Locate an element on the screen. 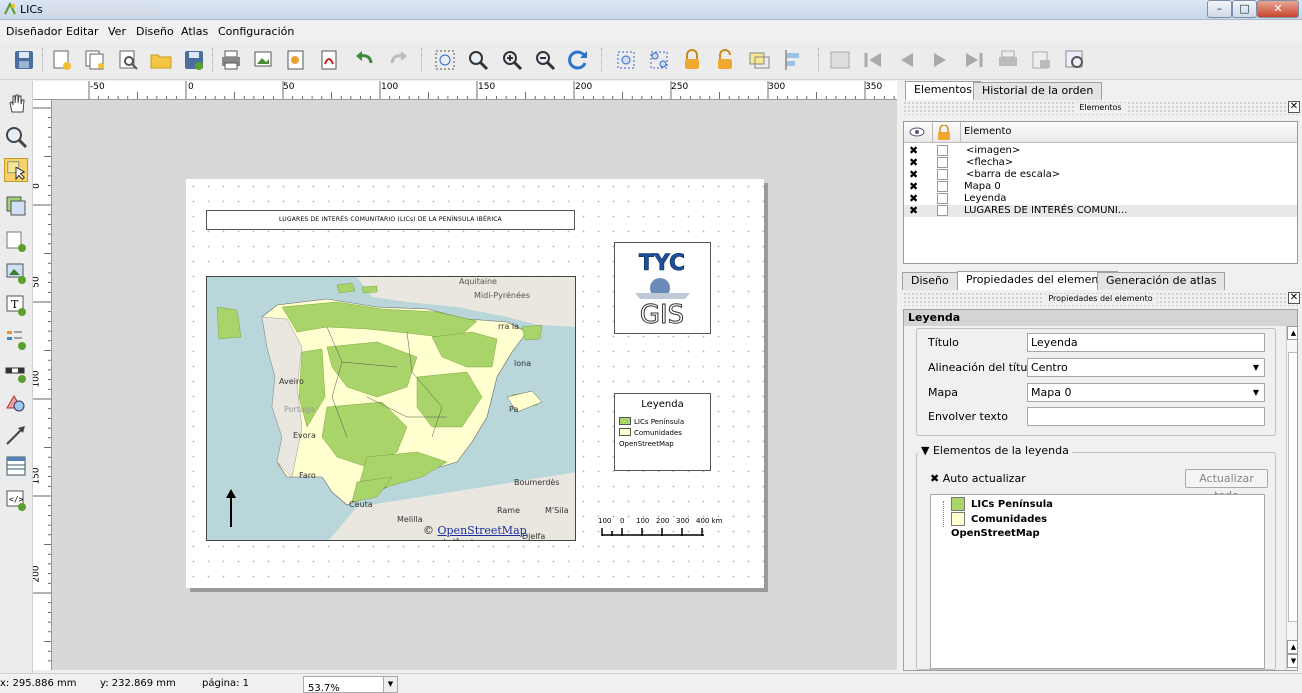 The height and width of the screenshot is (693, 1302). element-row: ✖ <barra de escala> is located at coordinates (1100, 175).